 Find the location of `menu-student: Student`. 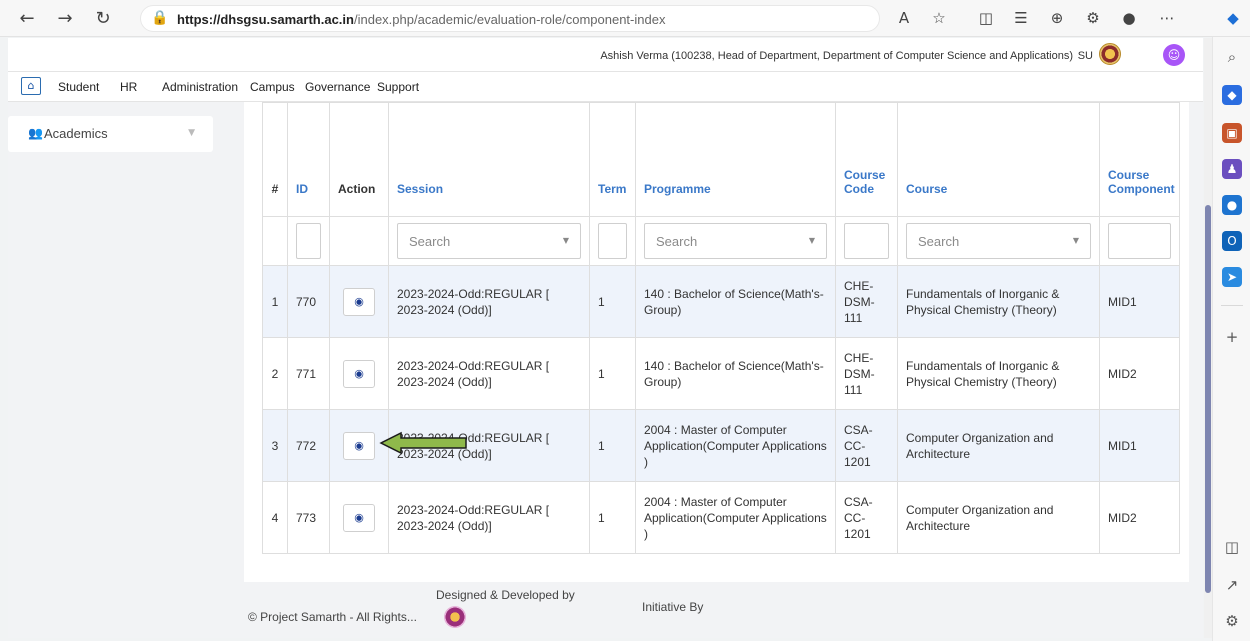

menu-student: Student is located at coordinates (78, 87).